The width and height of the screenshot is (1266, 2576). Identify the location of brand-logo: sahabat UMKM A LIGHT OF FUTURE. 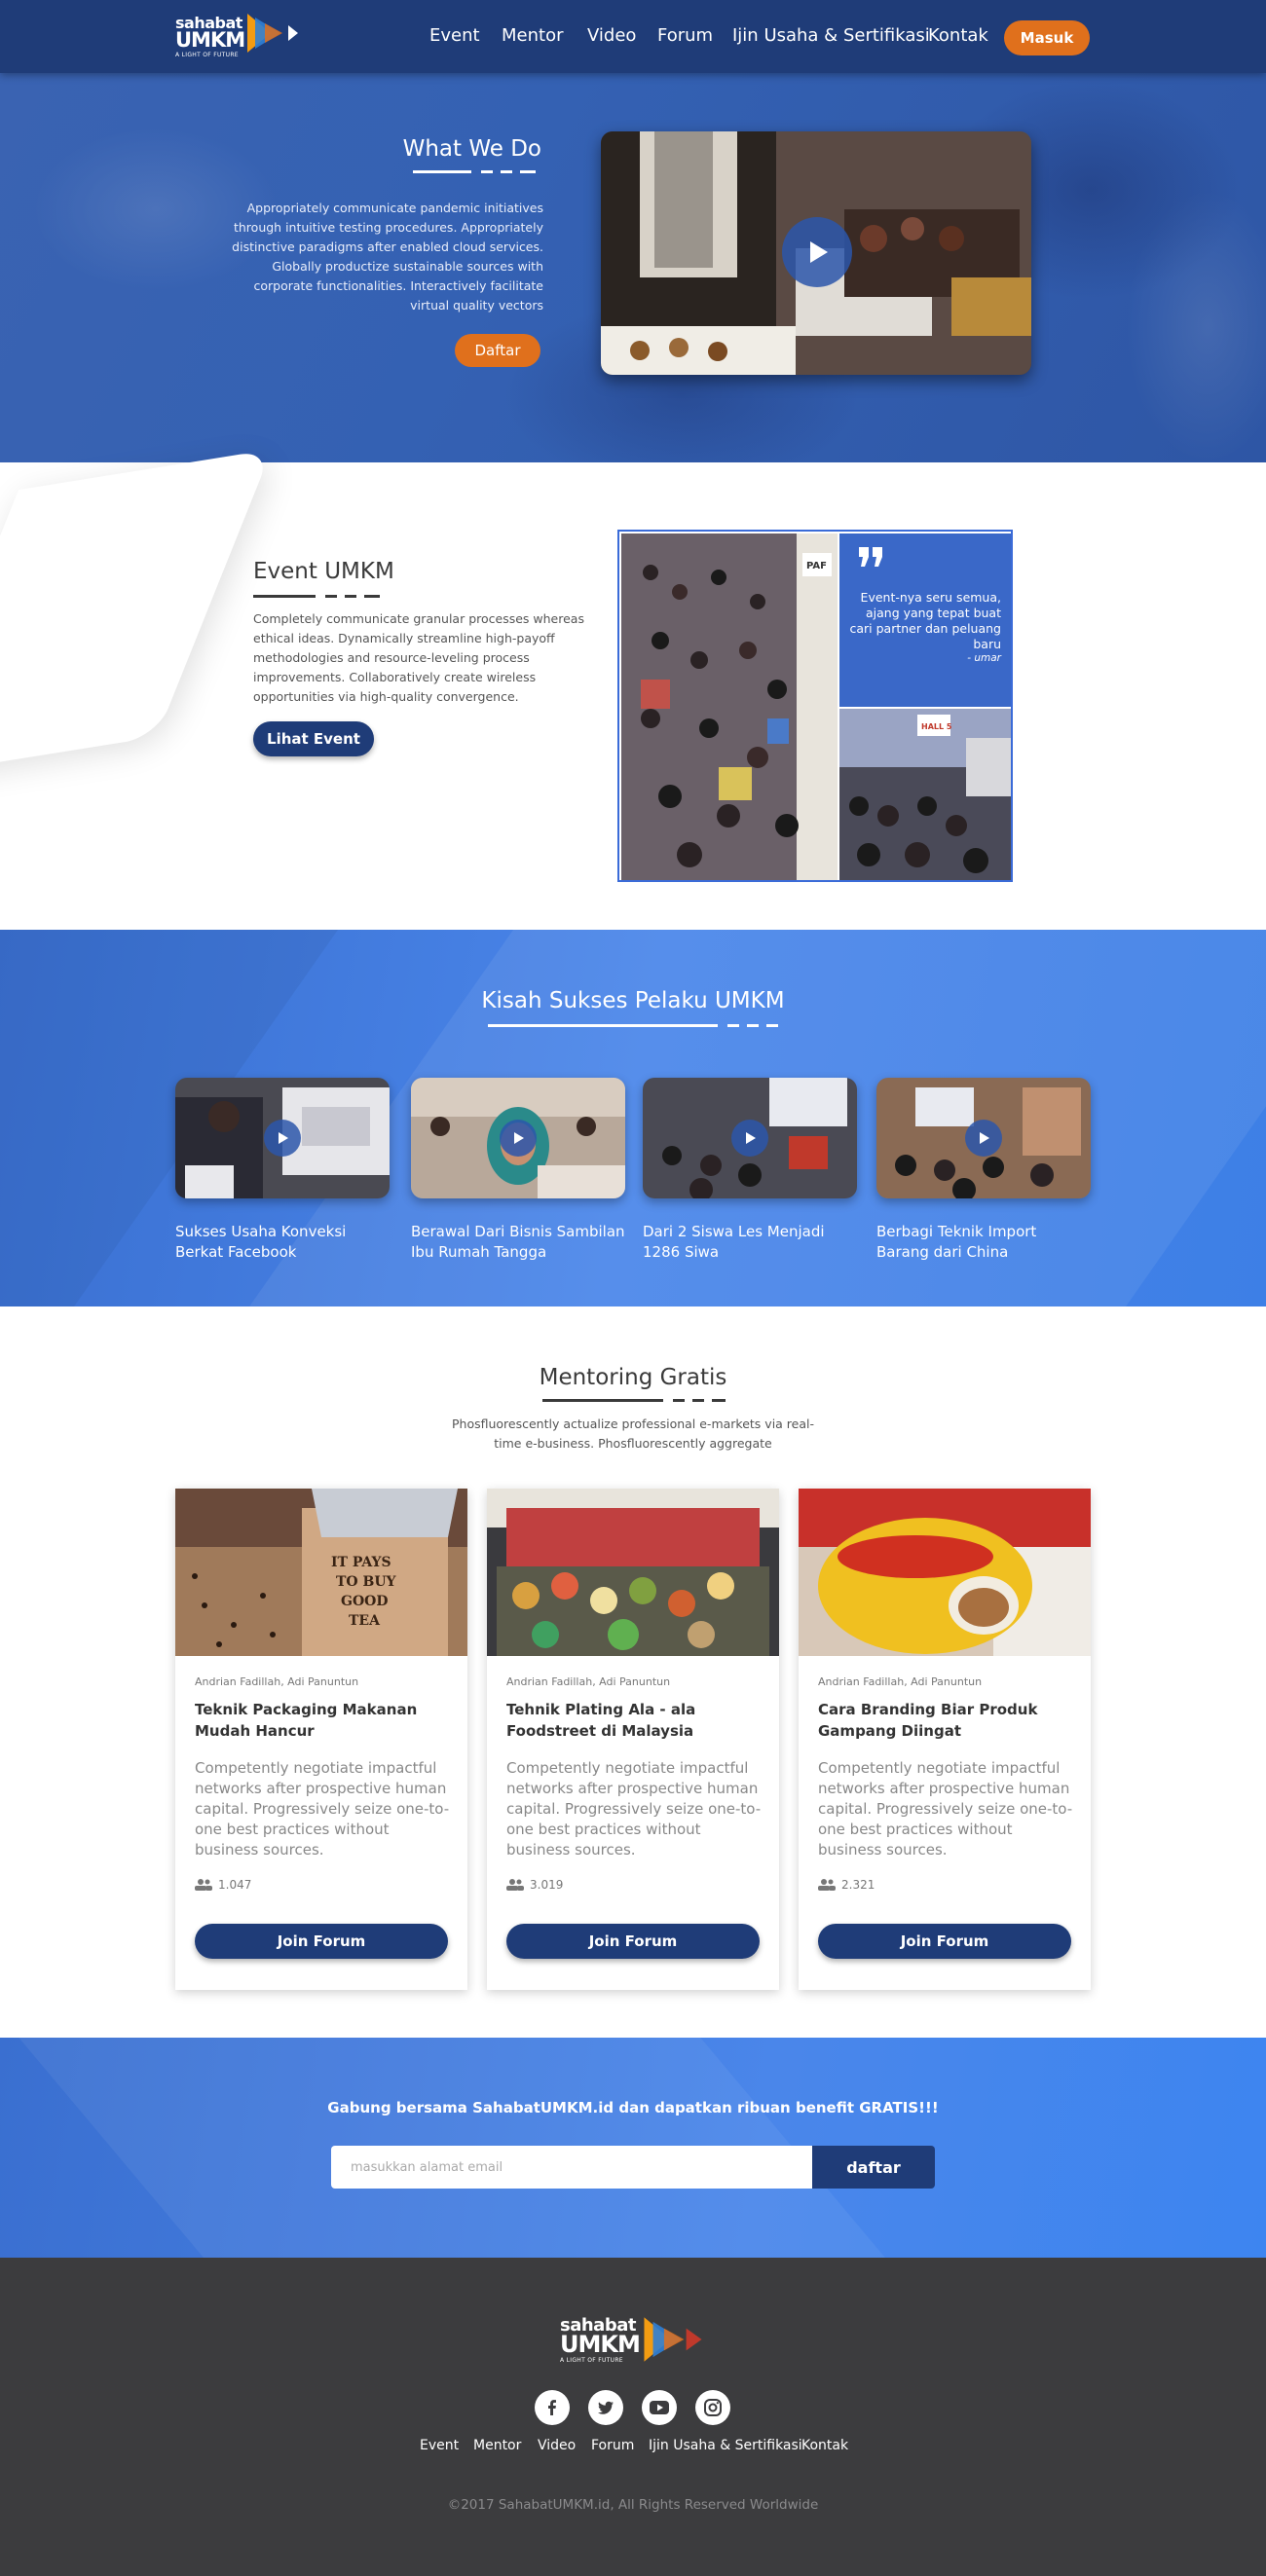
(238, 35).